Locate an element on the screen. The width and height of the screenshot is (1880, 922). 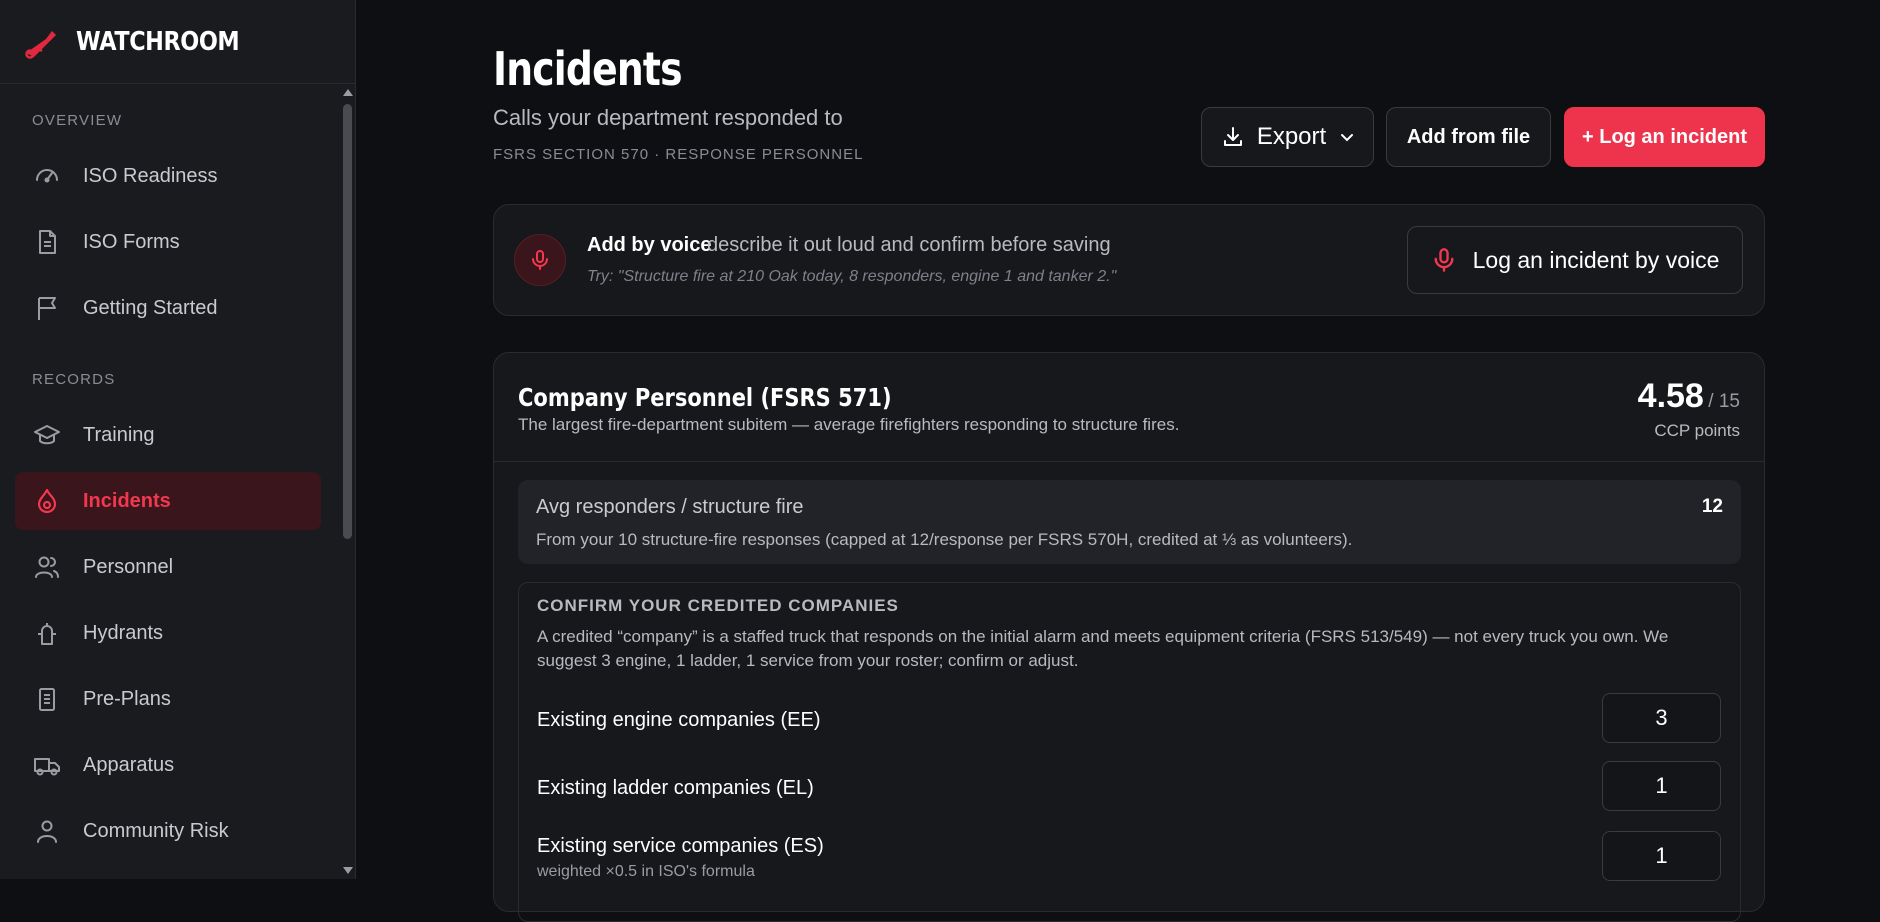
download-icon is located at coordinates (1233, 137).